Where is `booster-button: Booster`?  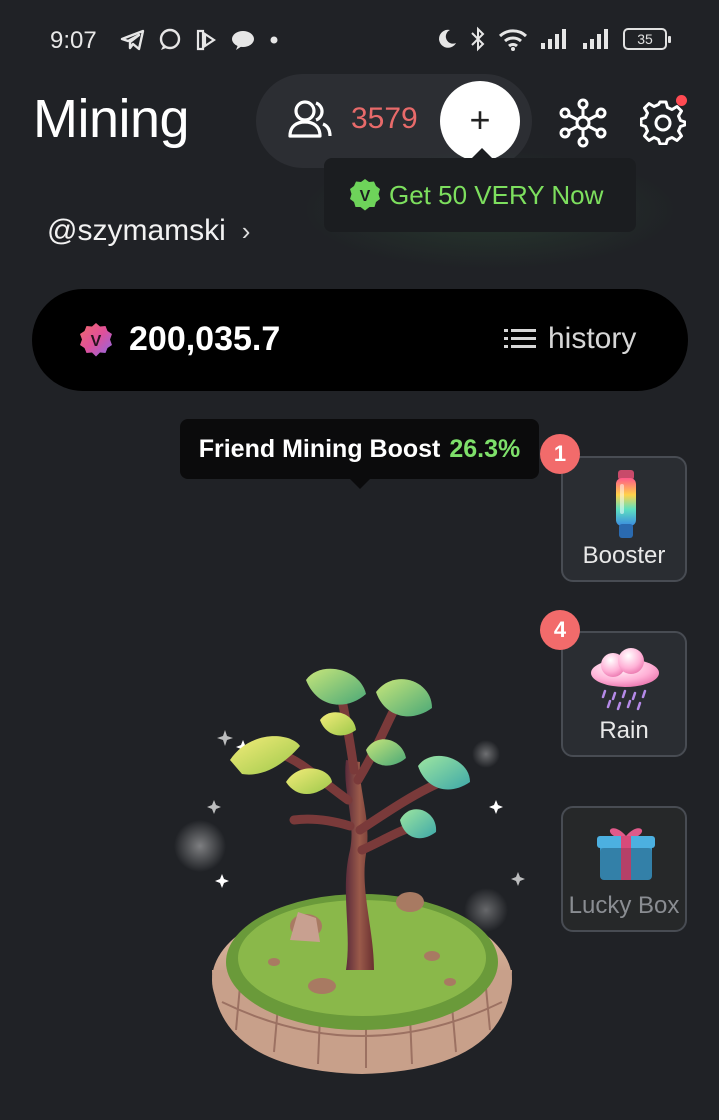 booster-button: Booster is located at coordinates (624, 519).